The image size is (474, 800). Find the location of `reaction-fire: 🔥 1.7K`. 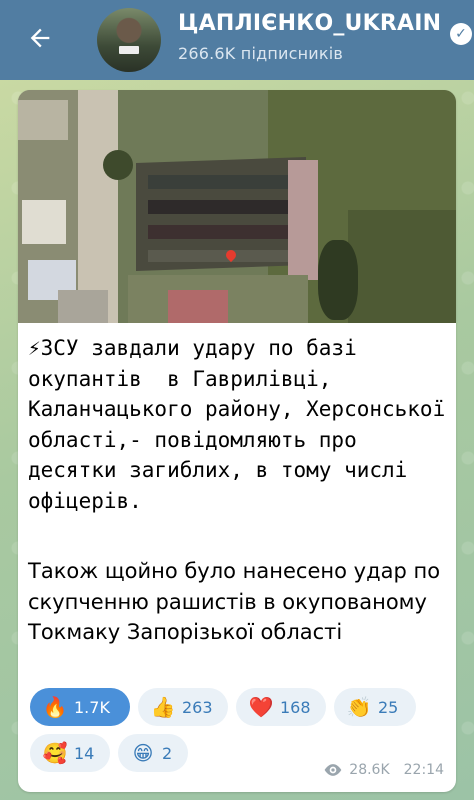

reaction-fire: 🔥 1.7K is located at coordinates (80, 707).